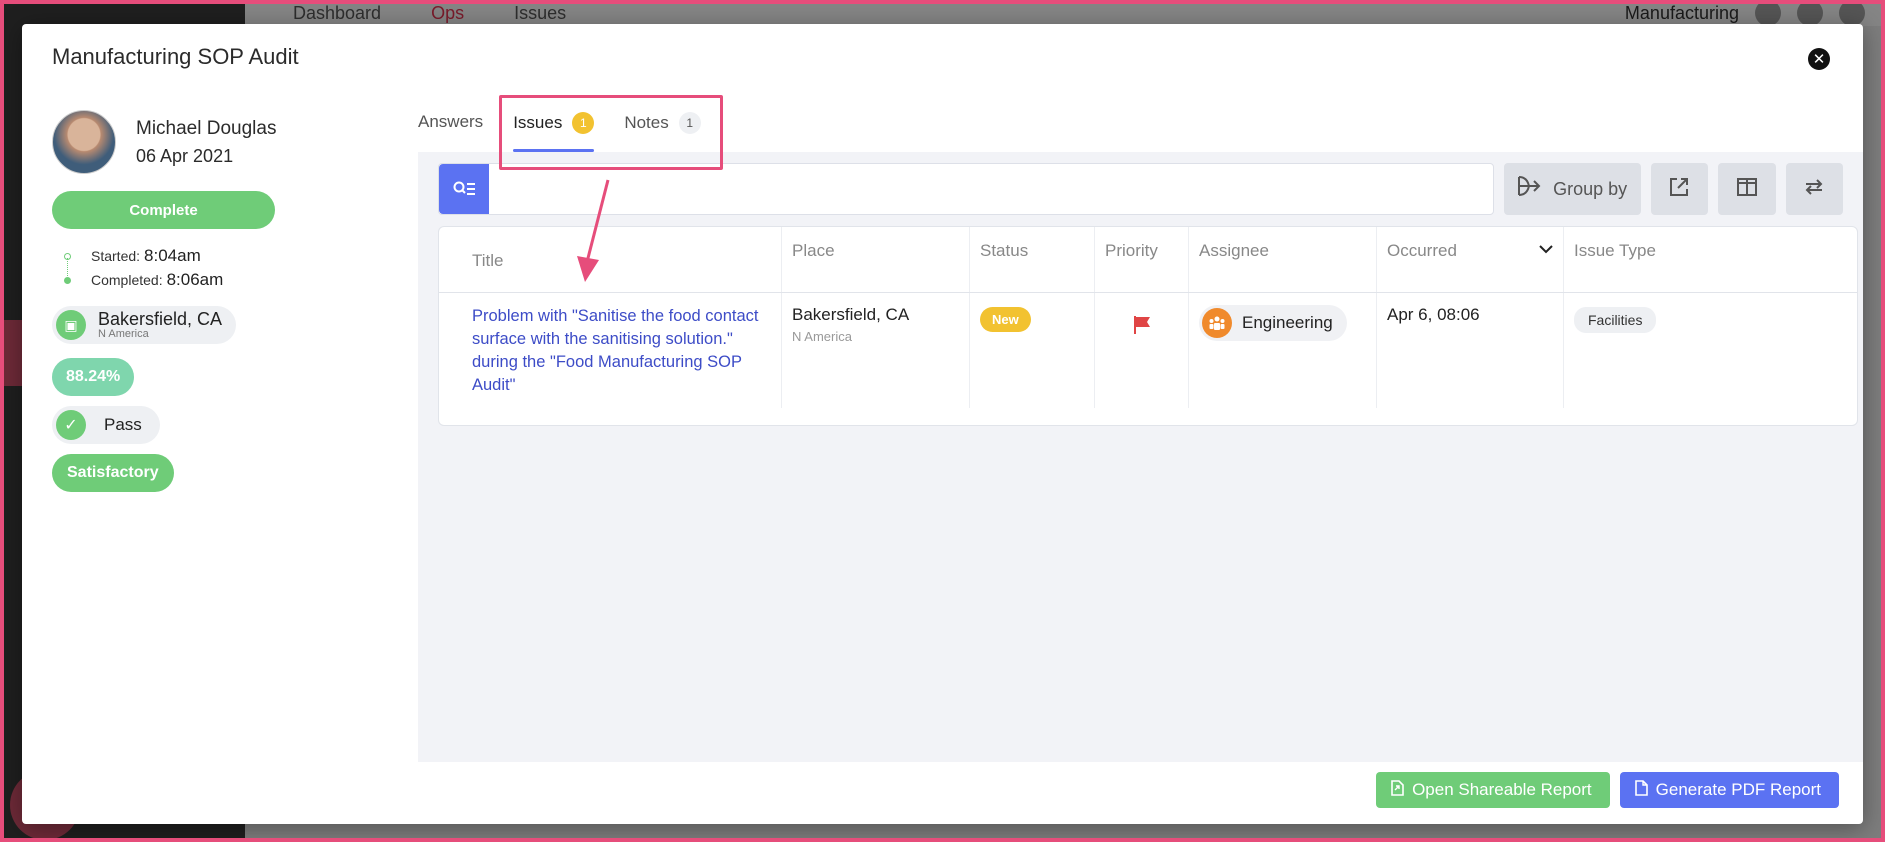 This screenshot has width=1885, height=842. Describe the element at coordinates (1433, 314) in the screenshot. I see `occurred-value: Apr 6, 08:06` at that location.